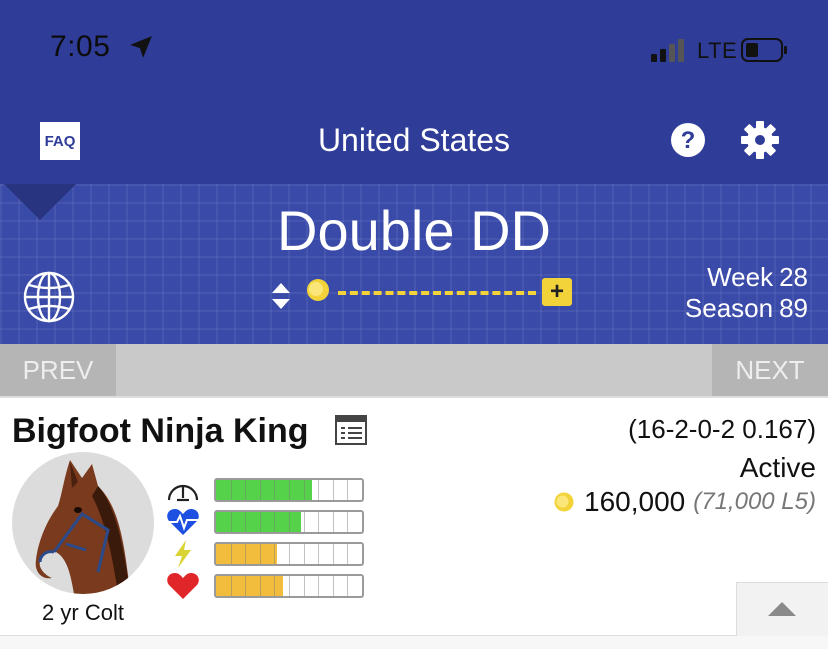 This screenshot has width=828, height=649. I want to click on stat-bar-energy, so click(289, 554).